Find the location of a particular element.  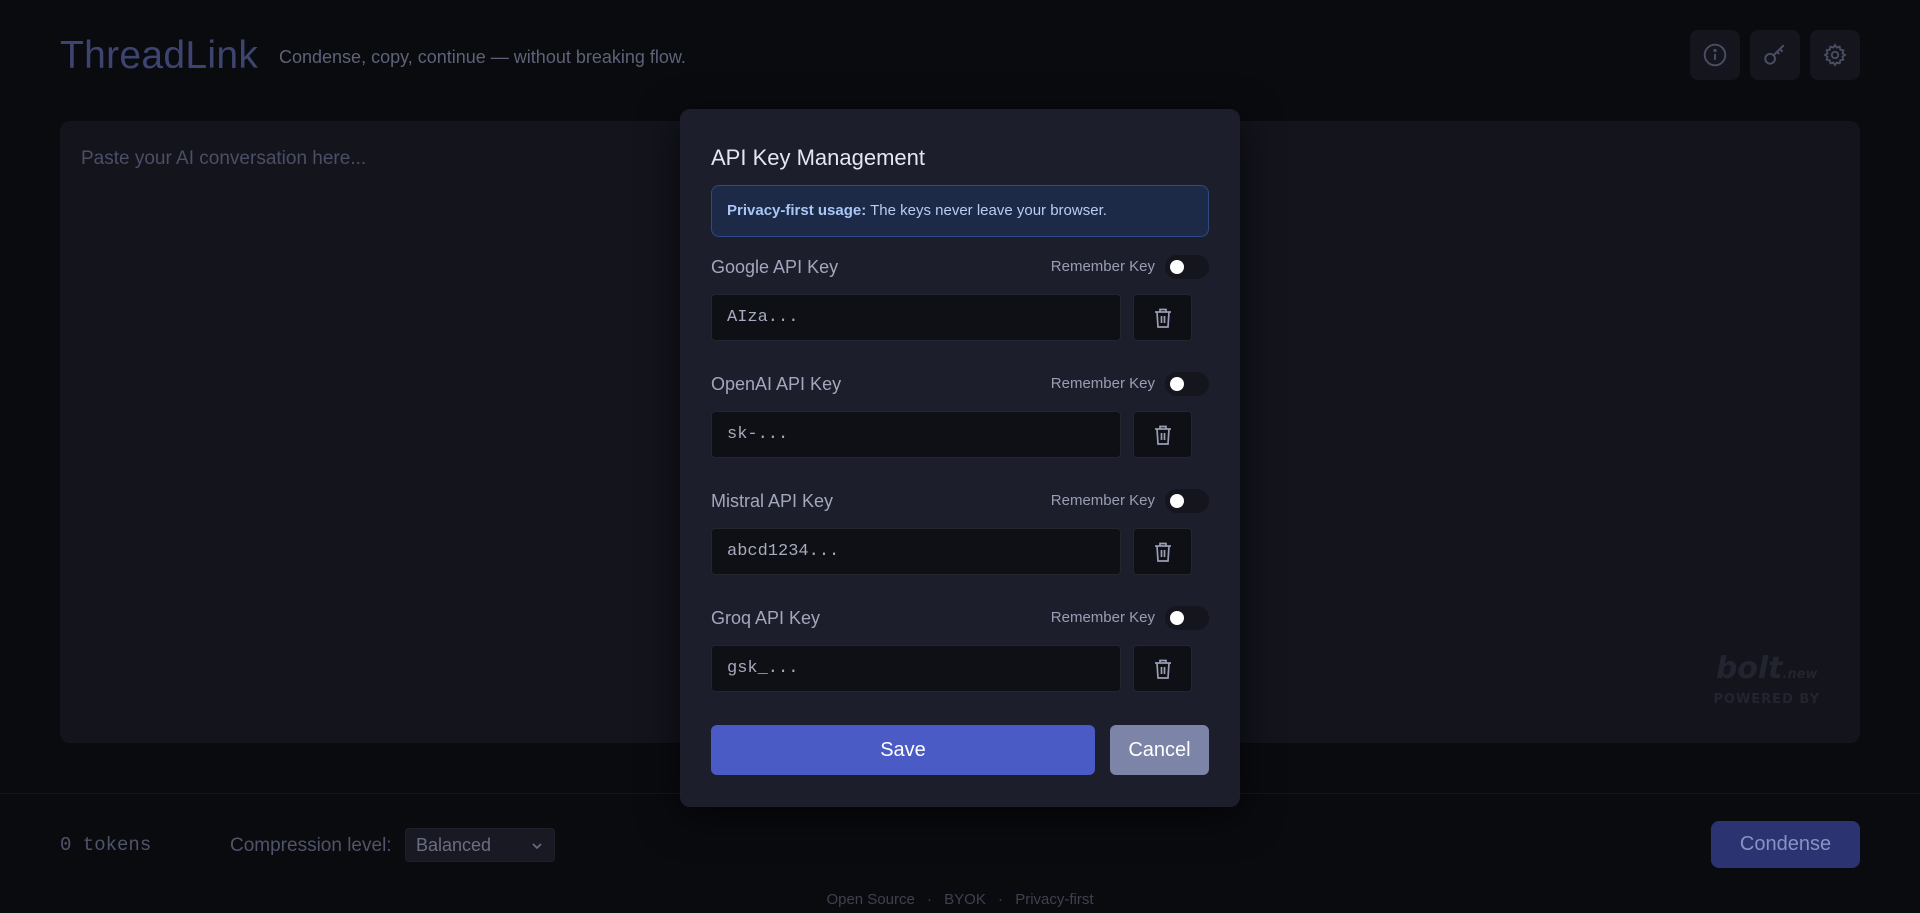

groq-remember-toggle is located at coordinates (1187, 618).